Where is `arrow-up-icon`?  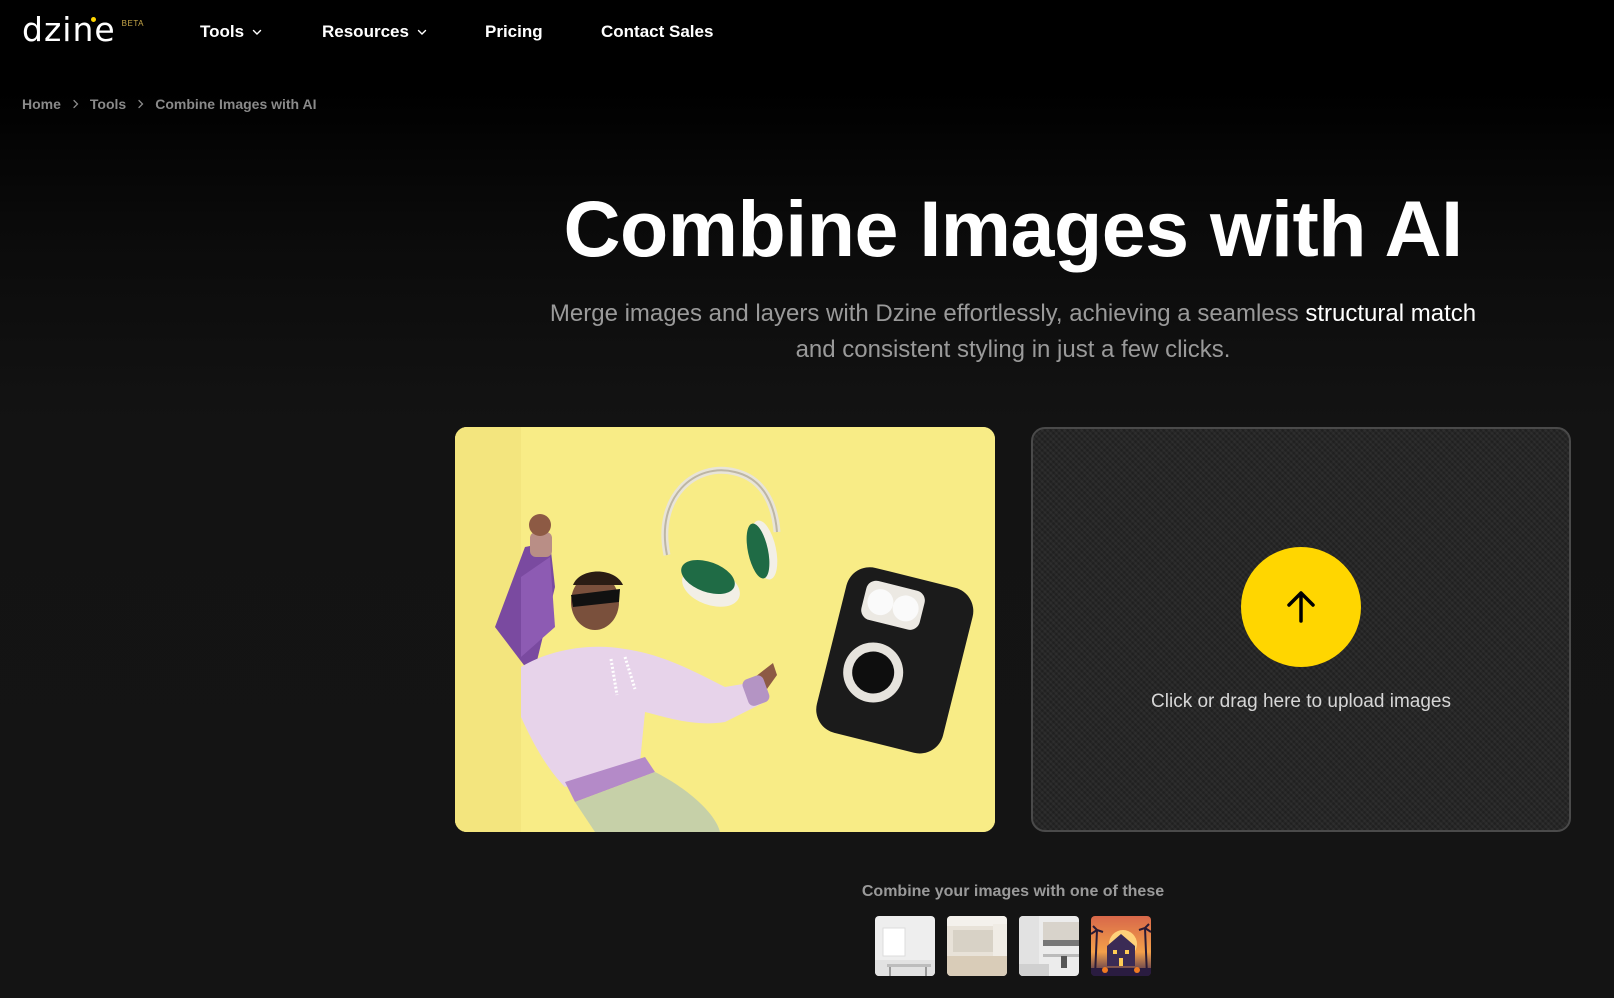
arrow-up-icon is located at coordinates (1301, 607).